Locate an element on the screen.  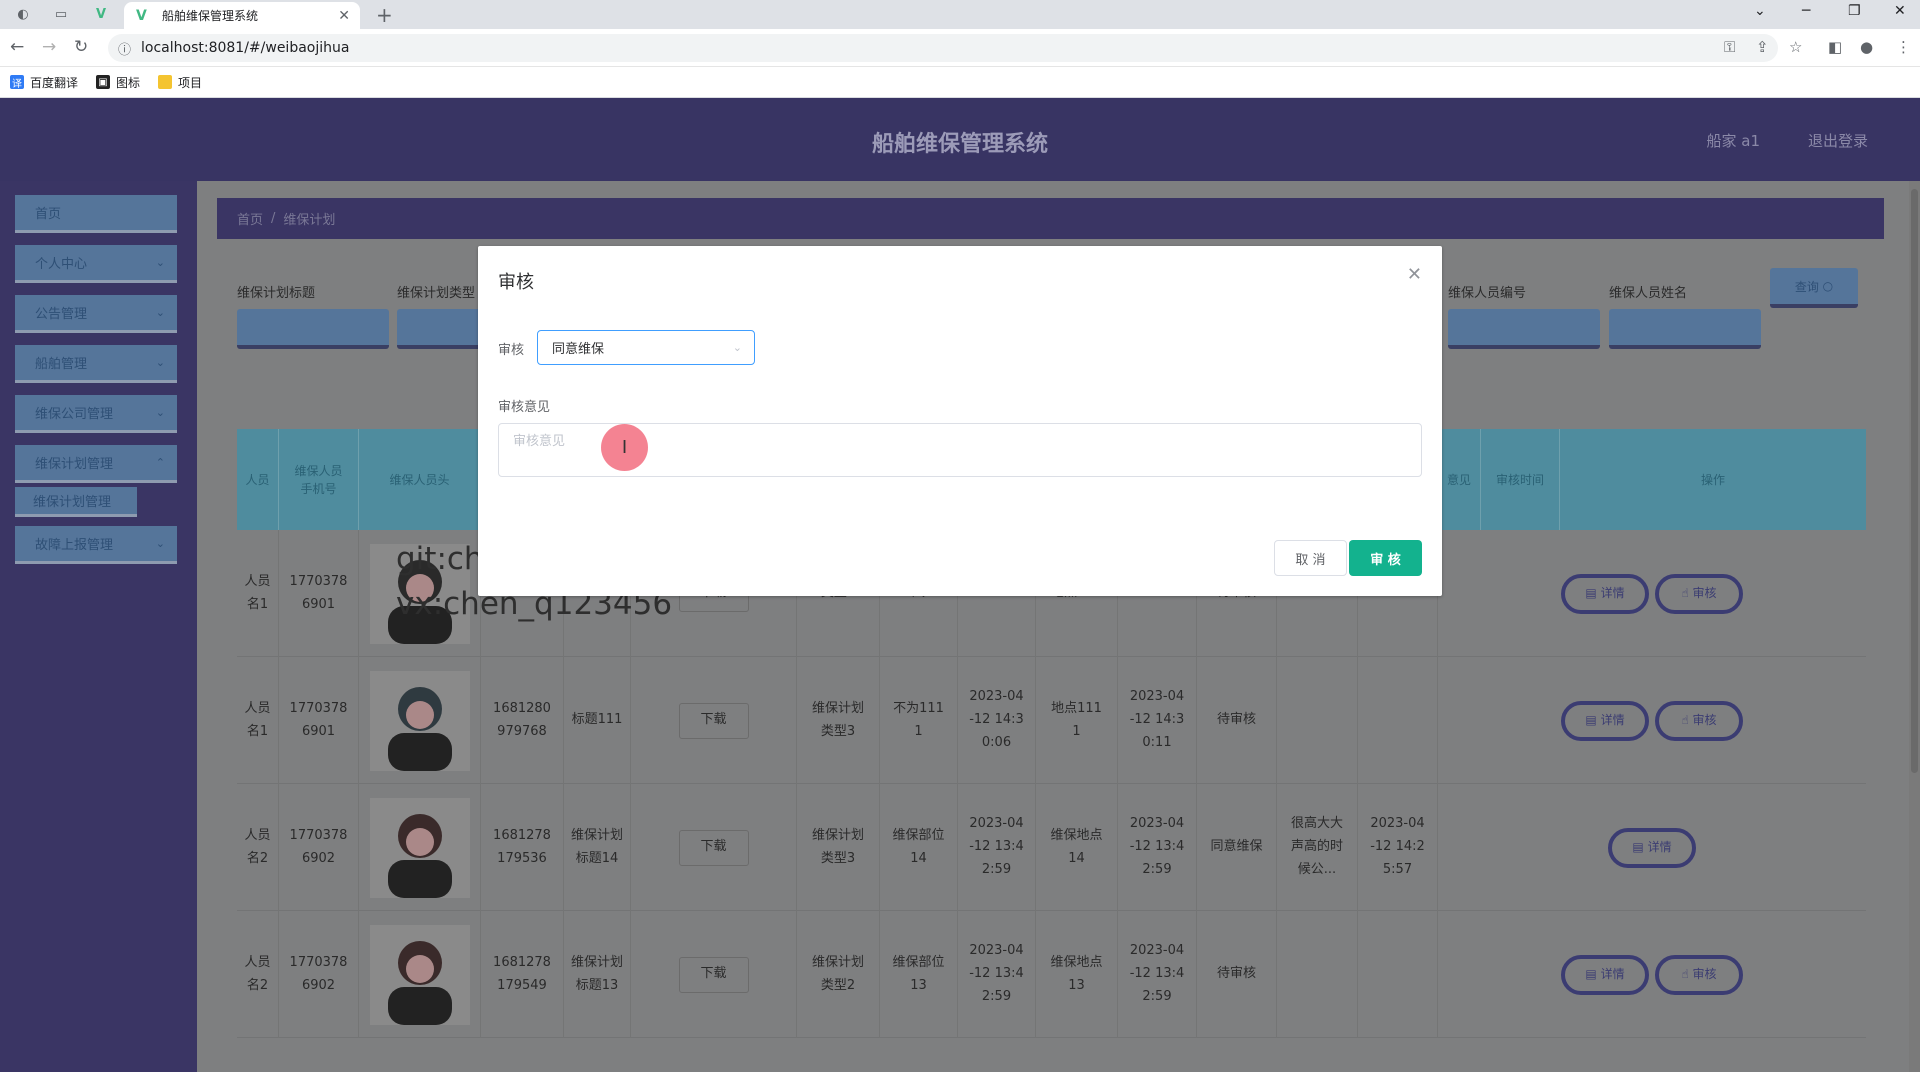
sidebar-subitem-plan-management: 维保计划管理 is located at coordinates (76, 502).